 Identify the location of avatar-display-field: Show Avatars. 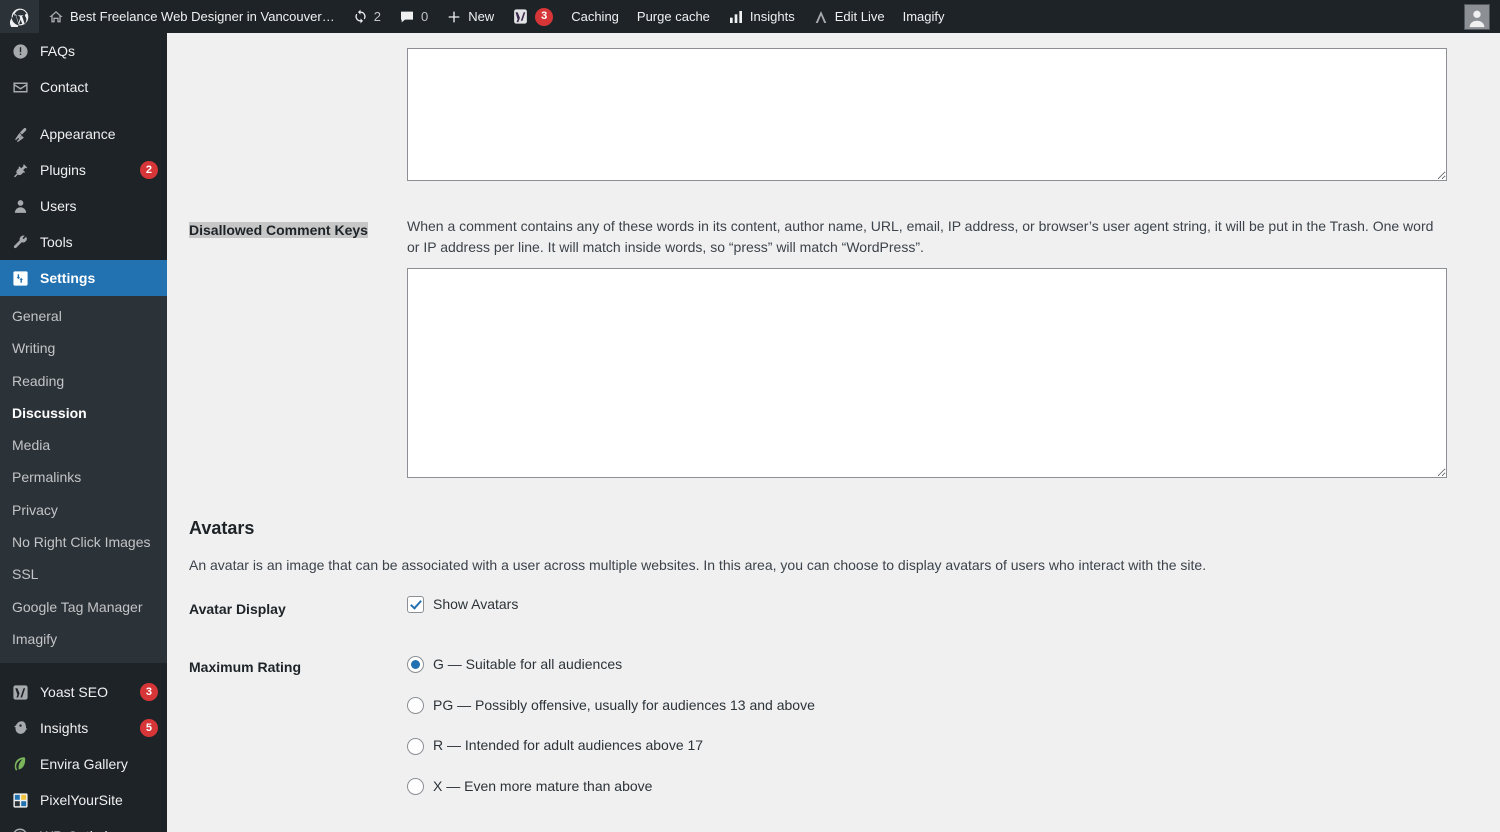
(948, 609).